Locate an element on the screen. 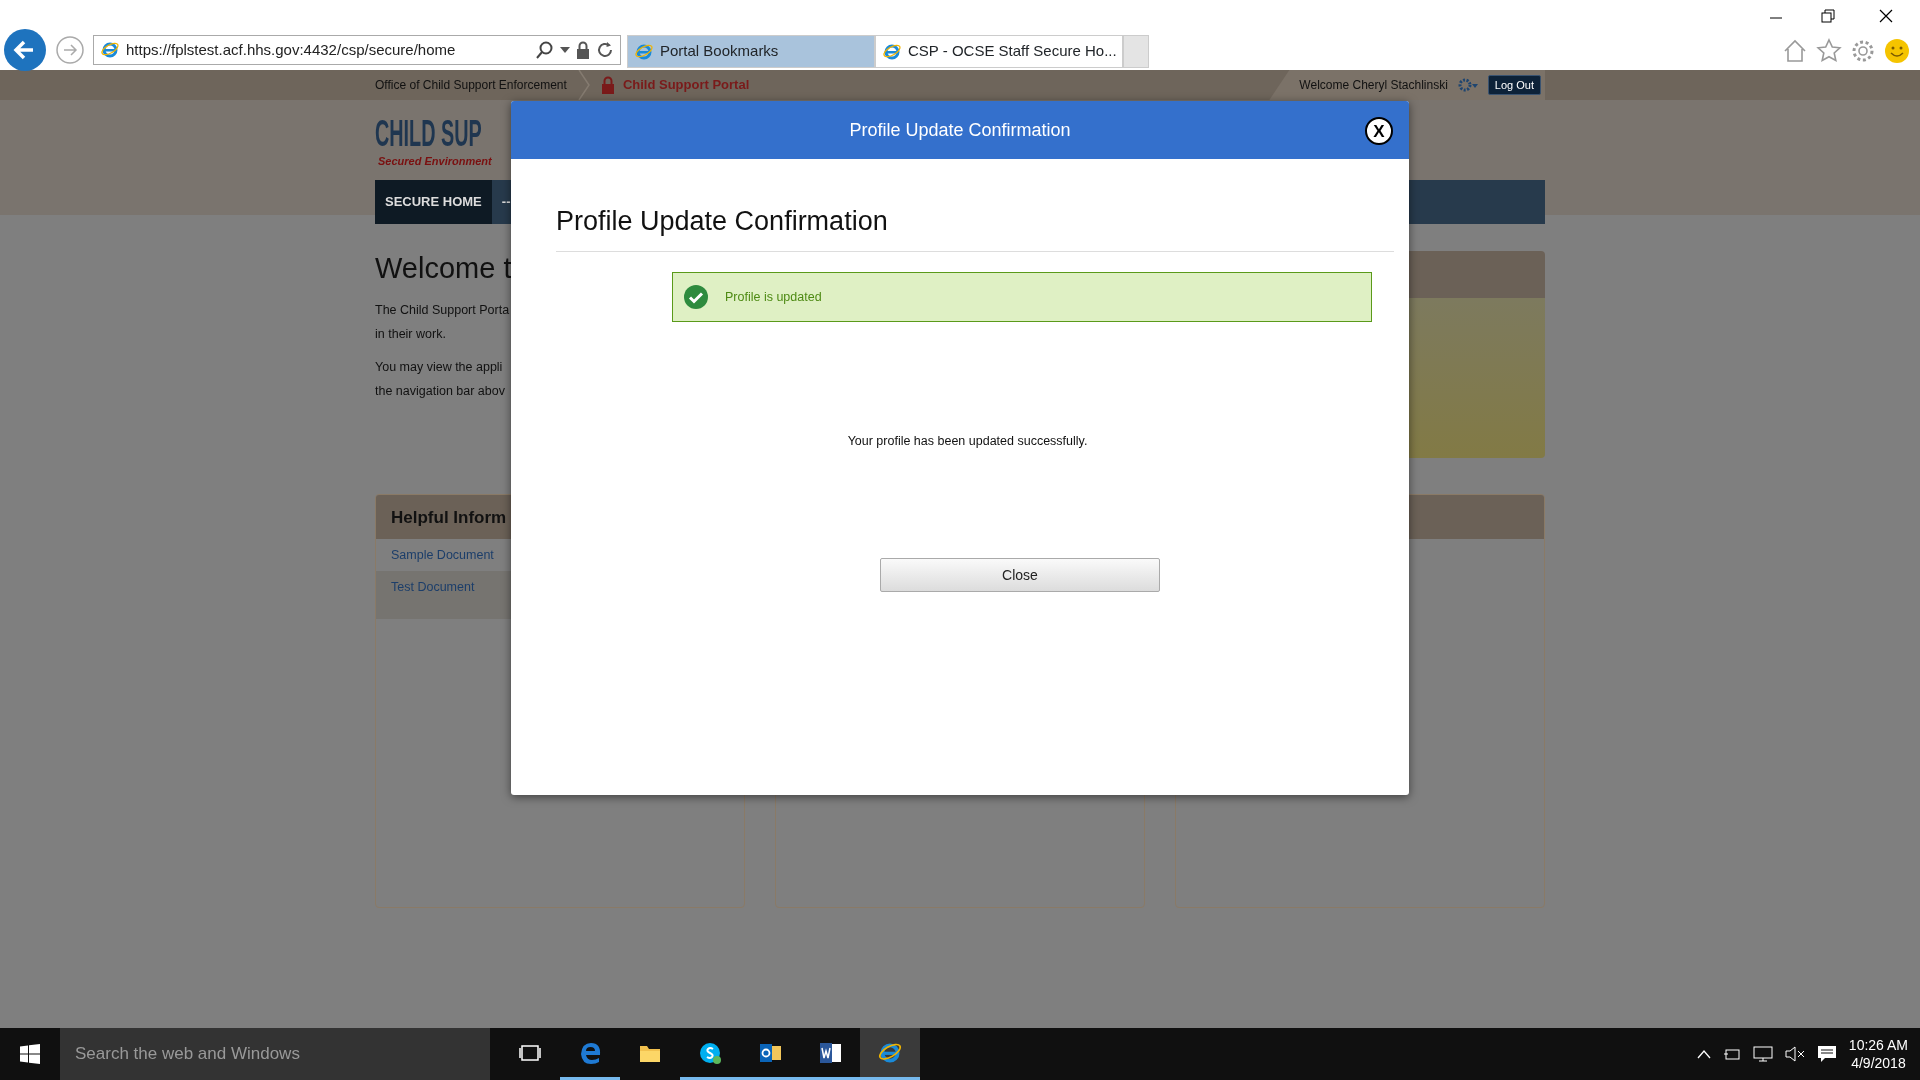 The image size is (1920, 1080). clock-date: 4/9/2018 is located at coordinates (1878, 1063).